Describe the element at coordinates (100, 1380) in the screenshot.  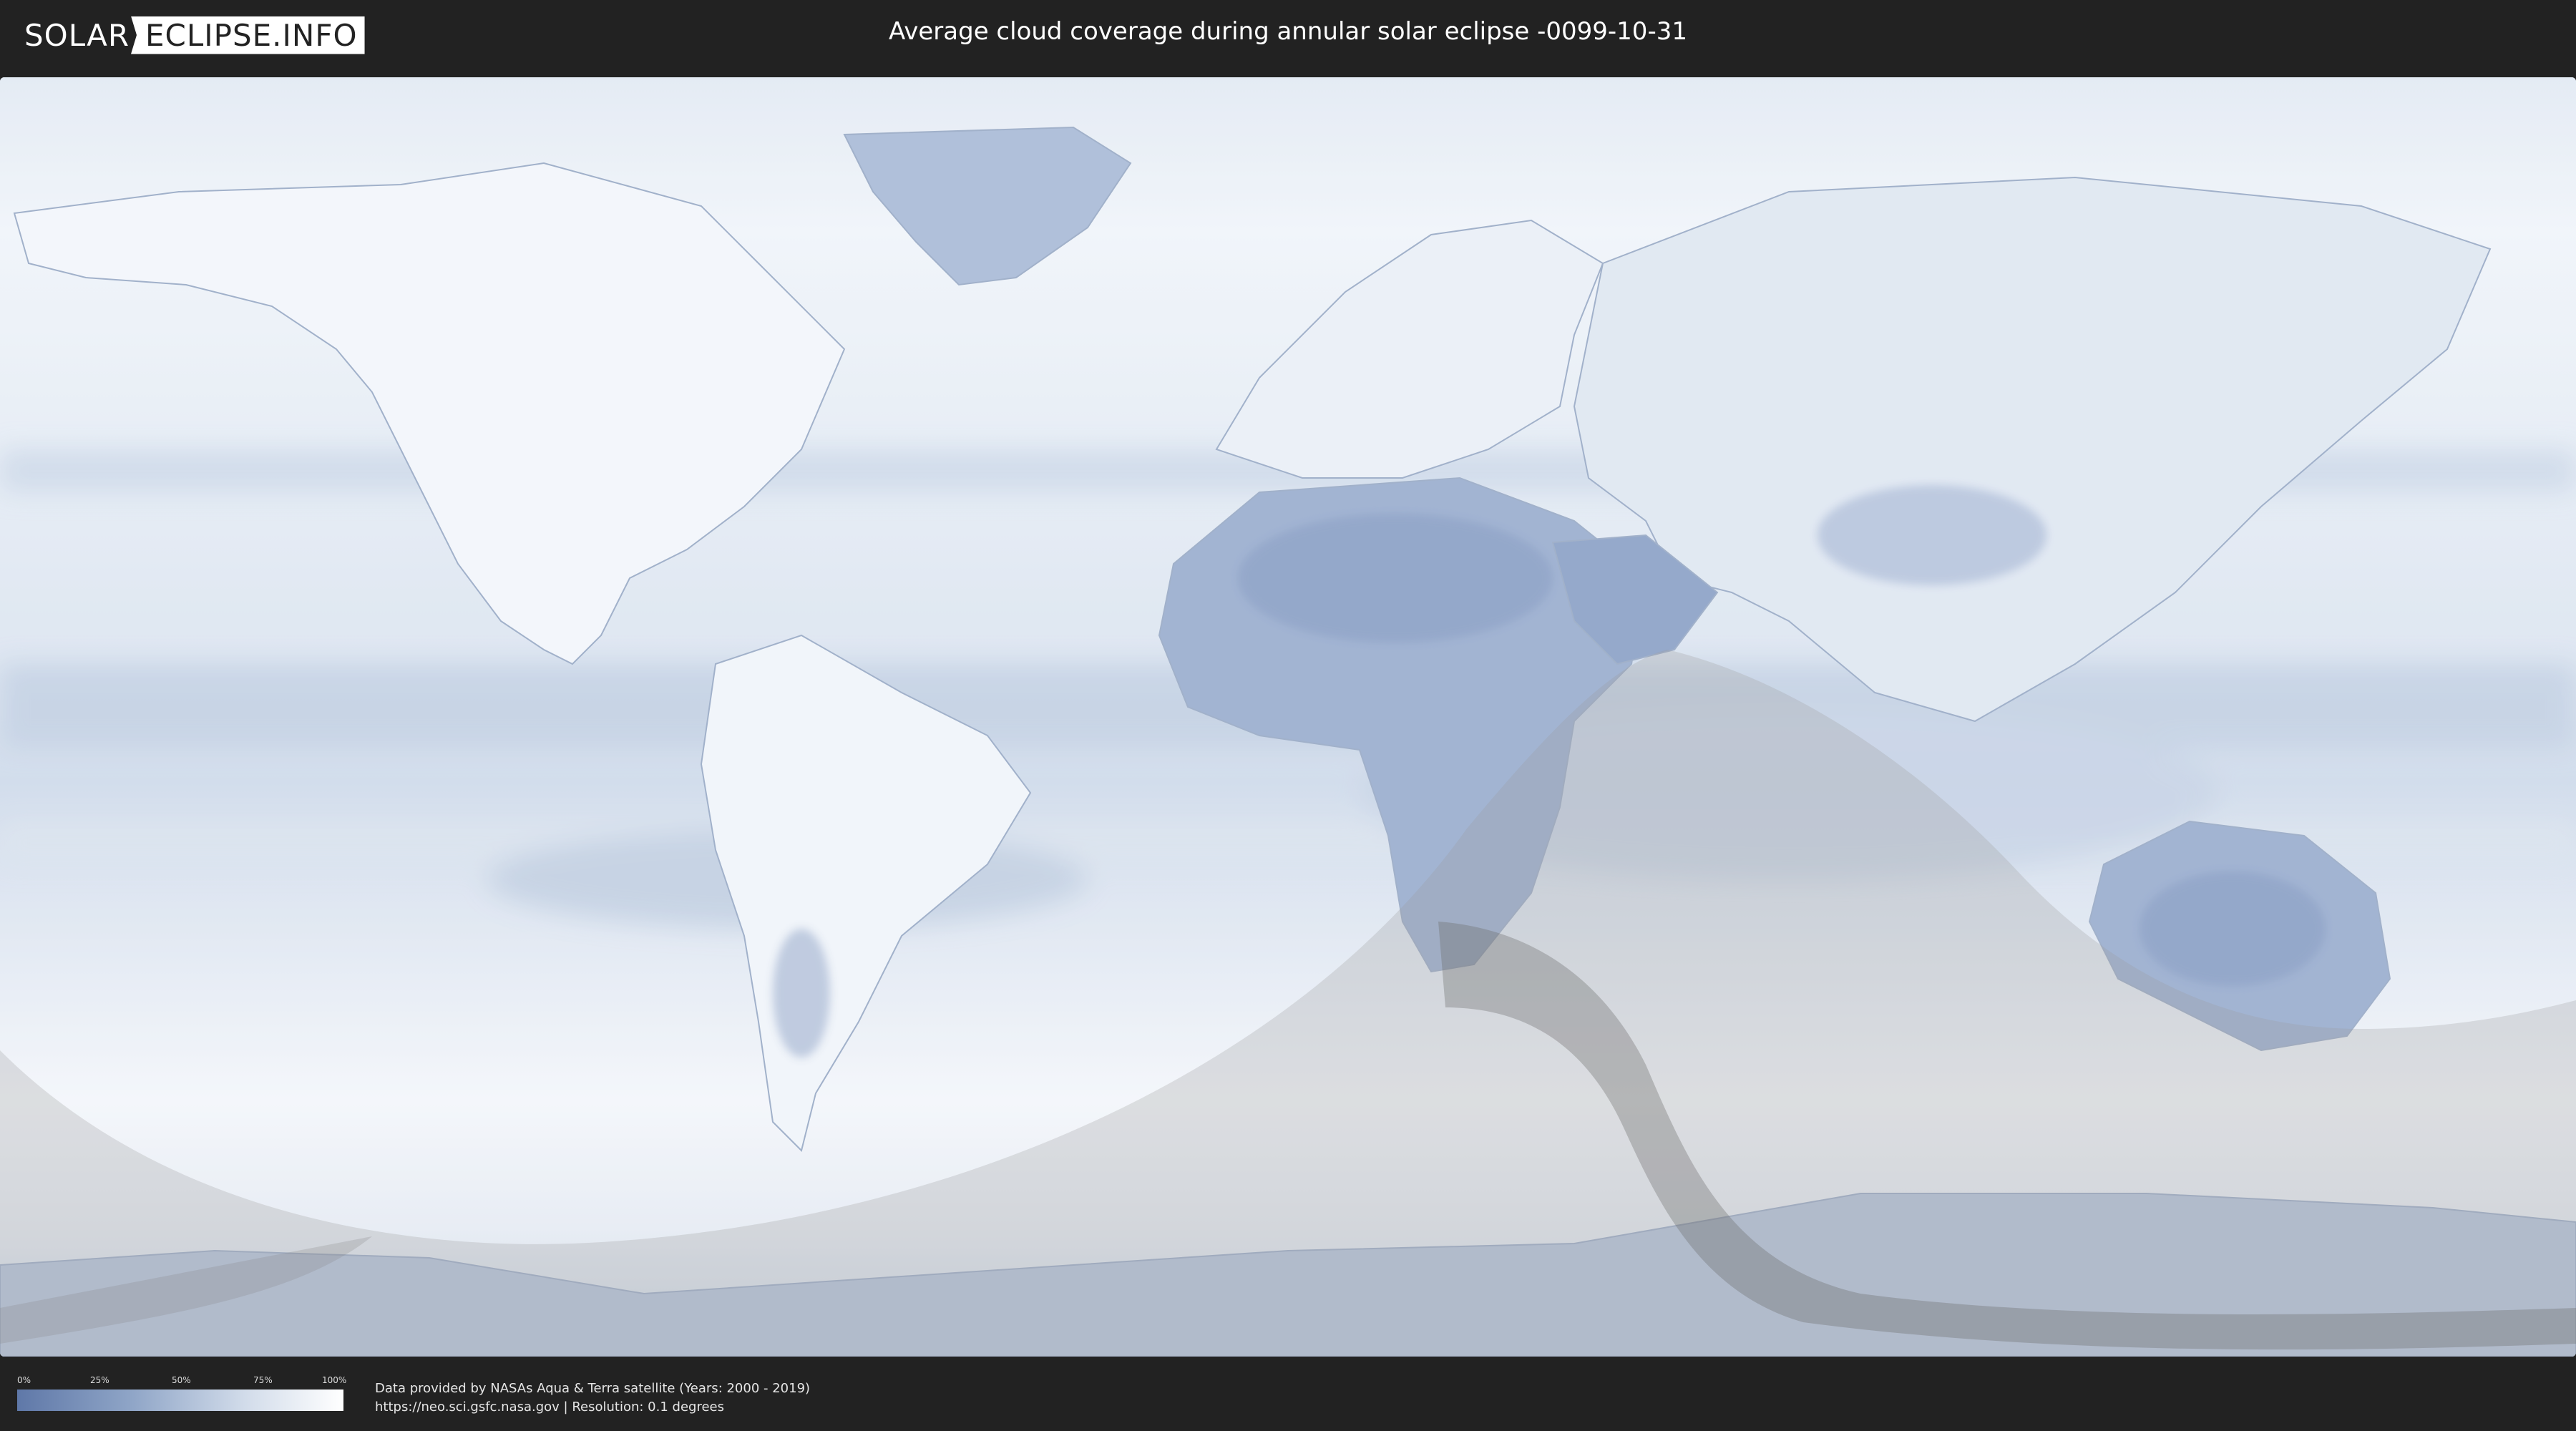
I see `legend-tick-25: 25%` at that location.